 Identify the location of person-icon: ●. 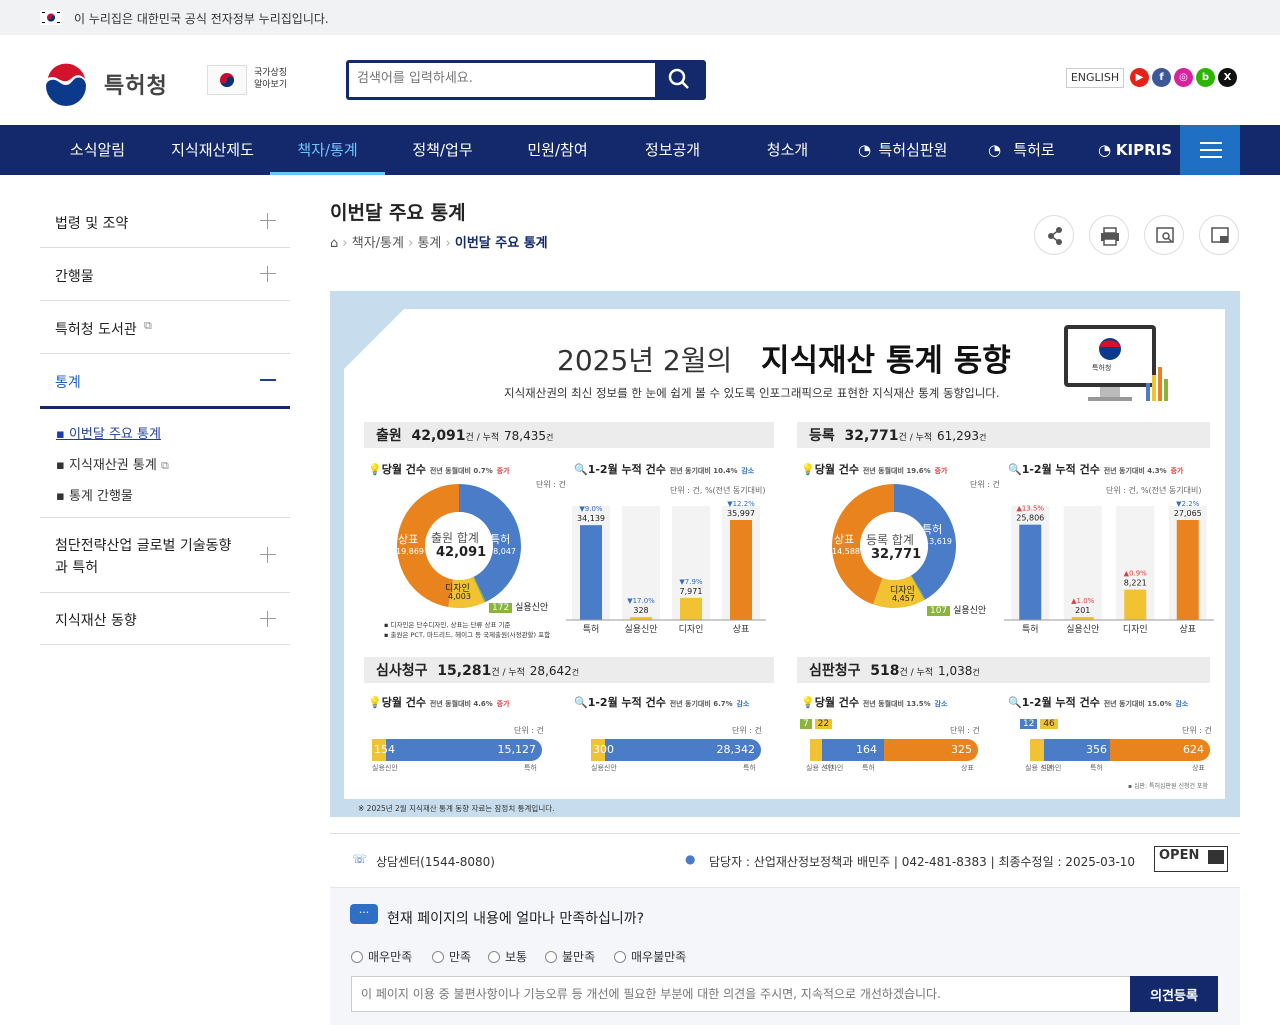
(690, 859).